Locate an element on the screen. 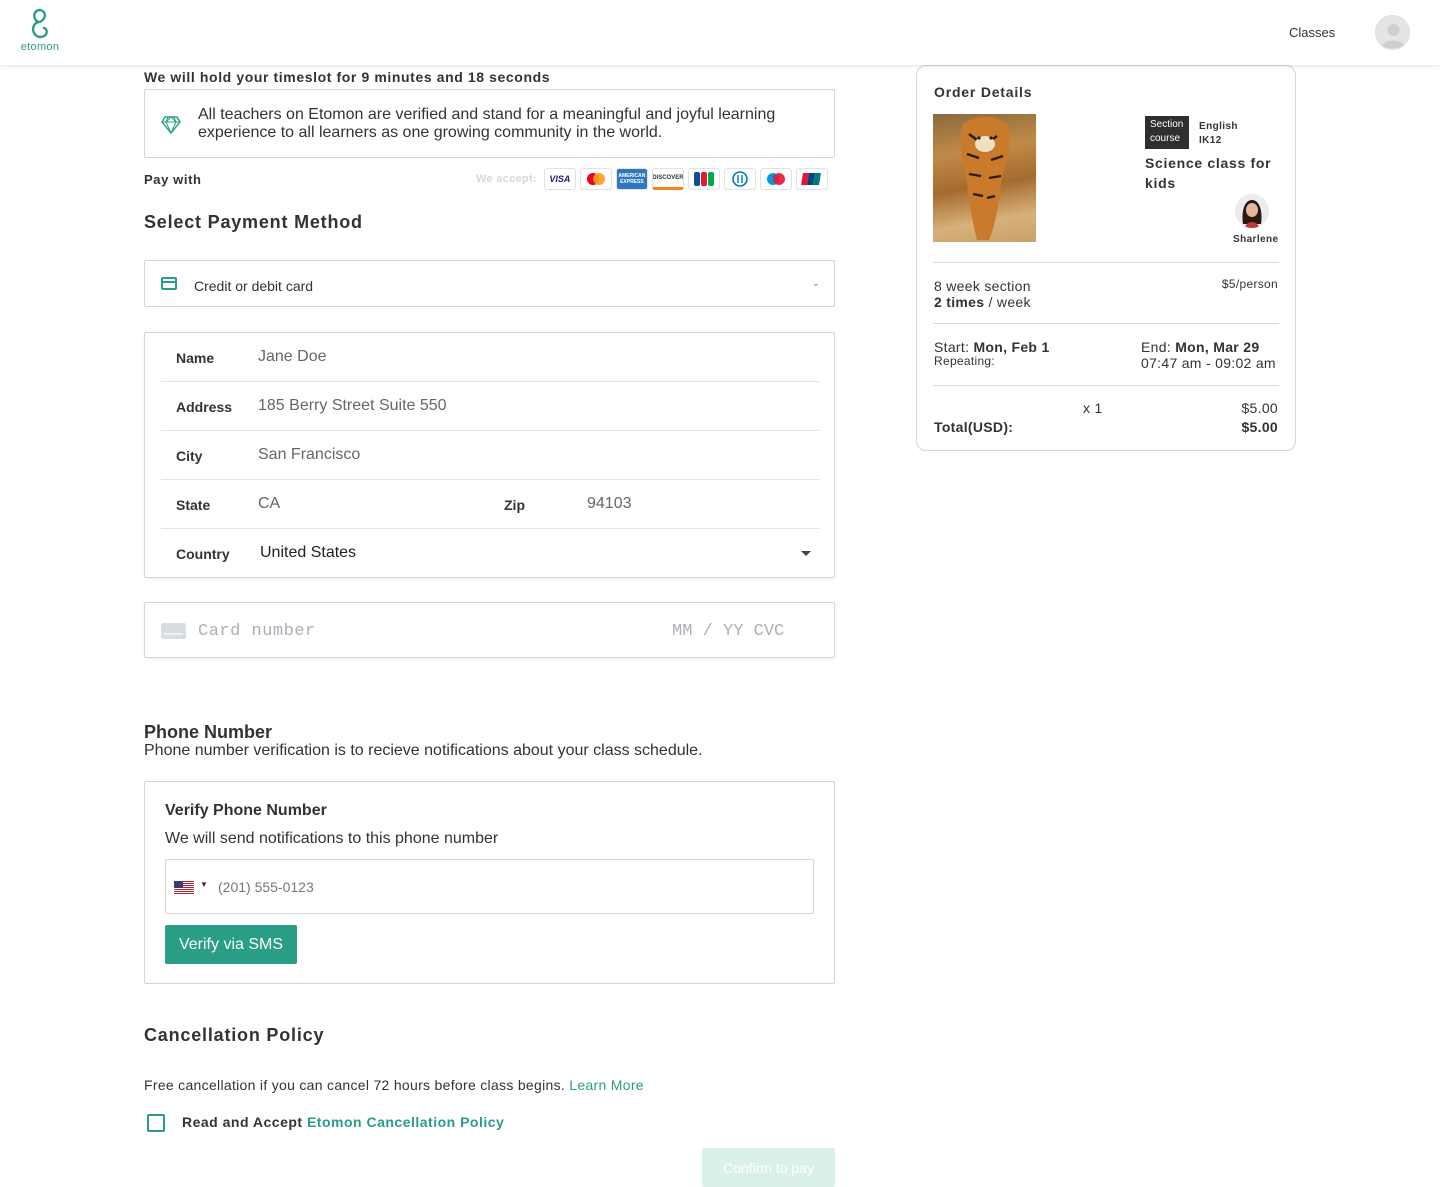 The height and width of the screenshot is (1187, 1440). teacher-avatar is located at coordinates (1252, 211).